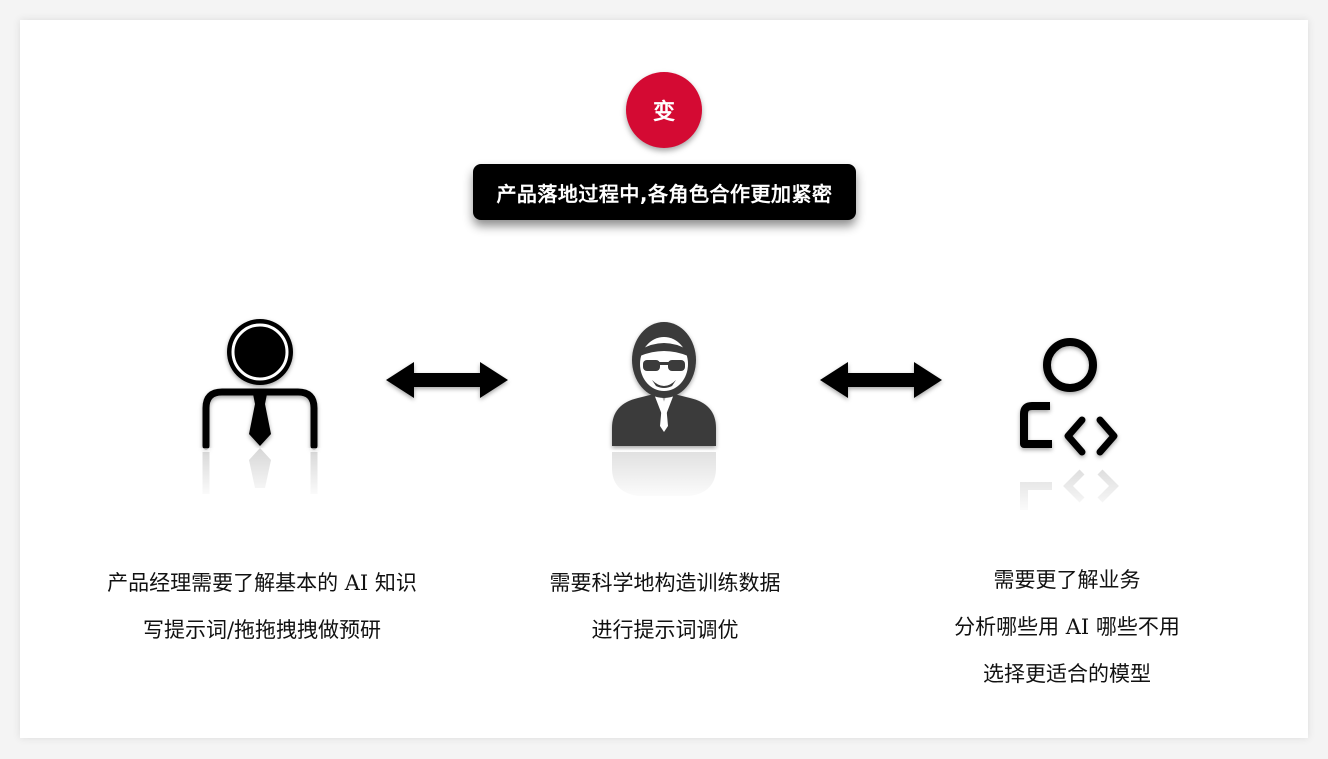 The height and width of the screenshot is (759, 1328). I want to click on business-person-icon, so click(260, 384).